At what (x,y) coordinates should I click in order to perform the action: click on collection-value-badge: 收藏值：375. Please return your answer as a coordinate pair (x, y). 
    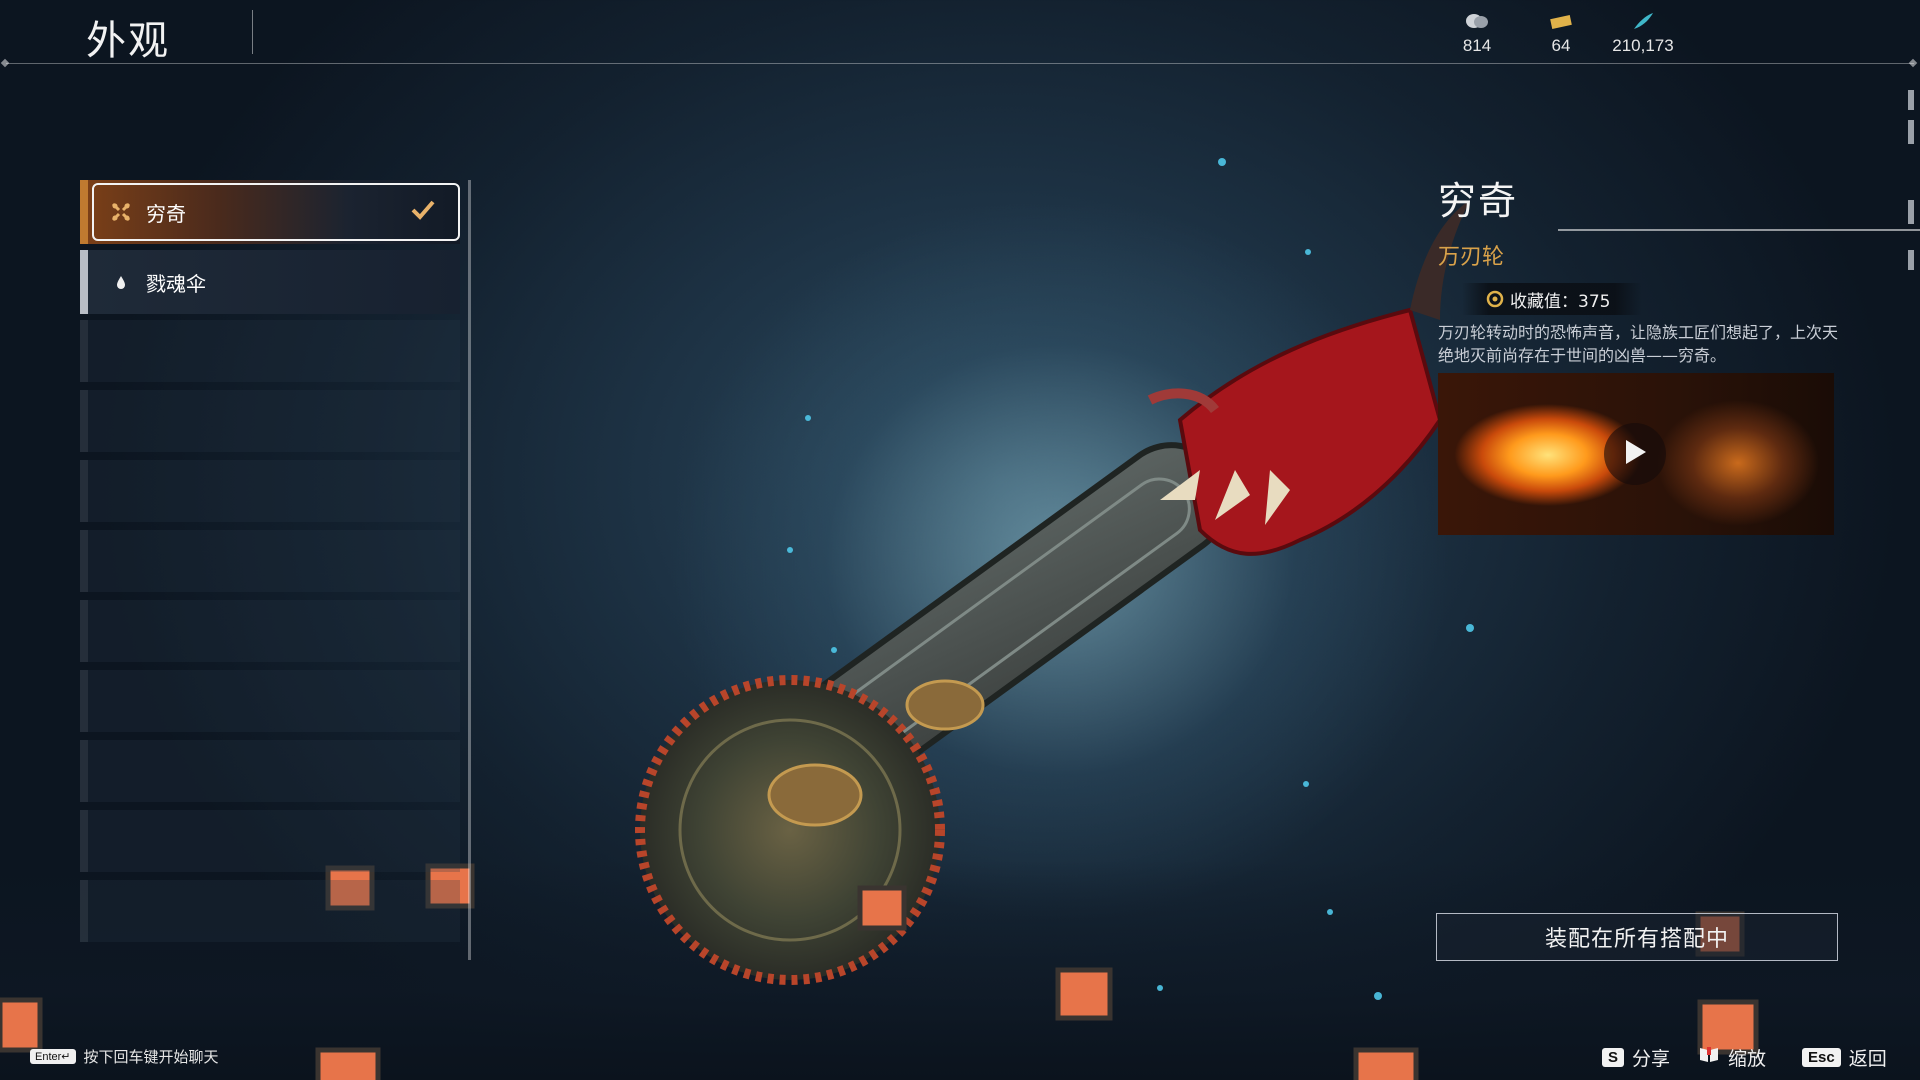
    Looking at the image, I should click on (1552, 299).